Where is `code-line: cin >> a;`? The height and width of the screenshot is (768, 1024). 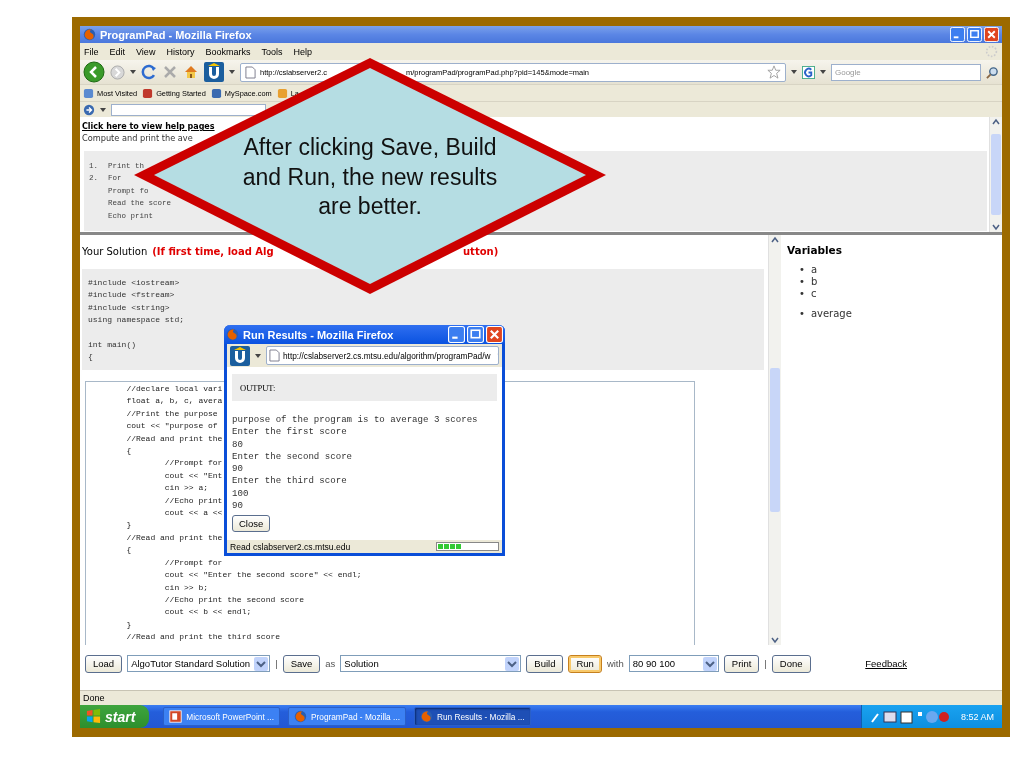
code-line: cin >> a; is located at coordinates (186, 488).